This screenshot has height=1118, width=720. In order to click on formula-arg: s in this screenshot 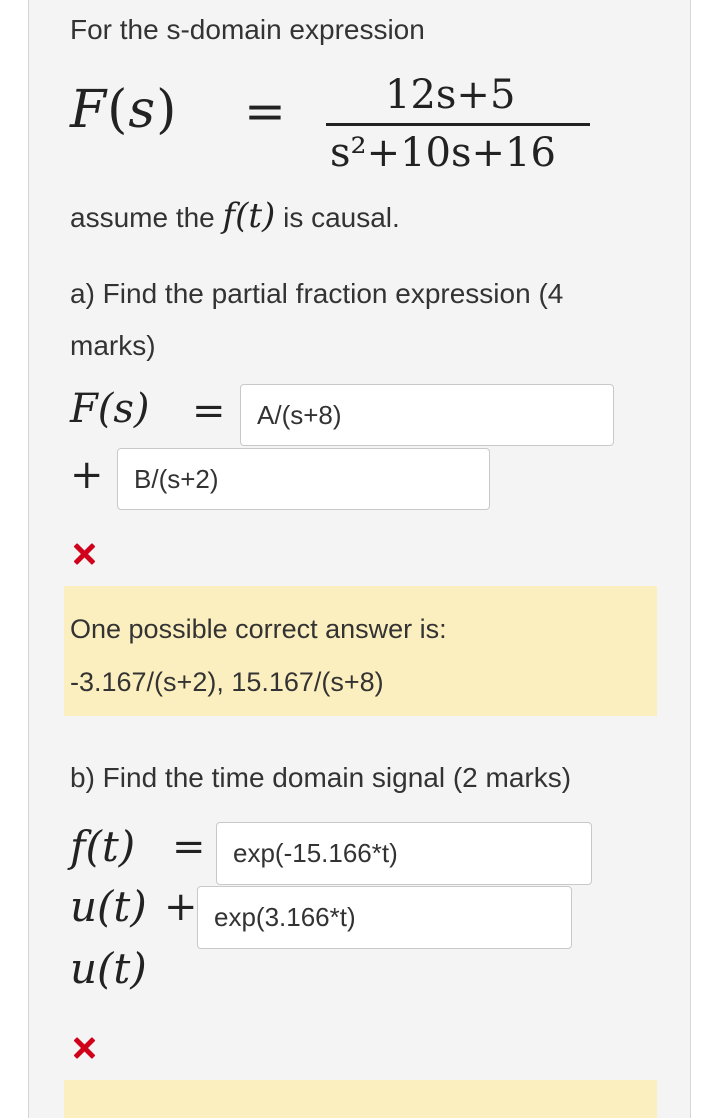, I will do `click(142, 110)`.